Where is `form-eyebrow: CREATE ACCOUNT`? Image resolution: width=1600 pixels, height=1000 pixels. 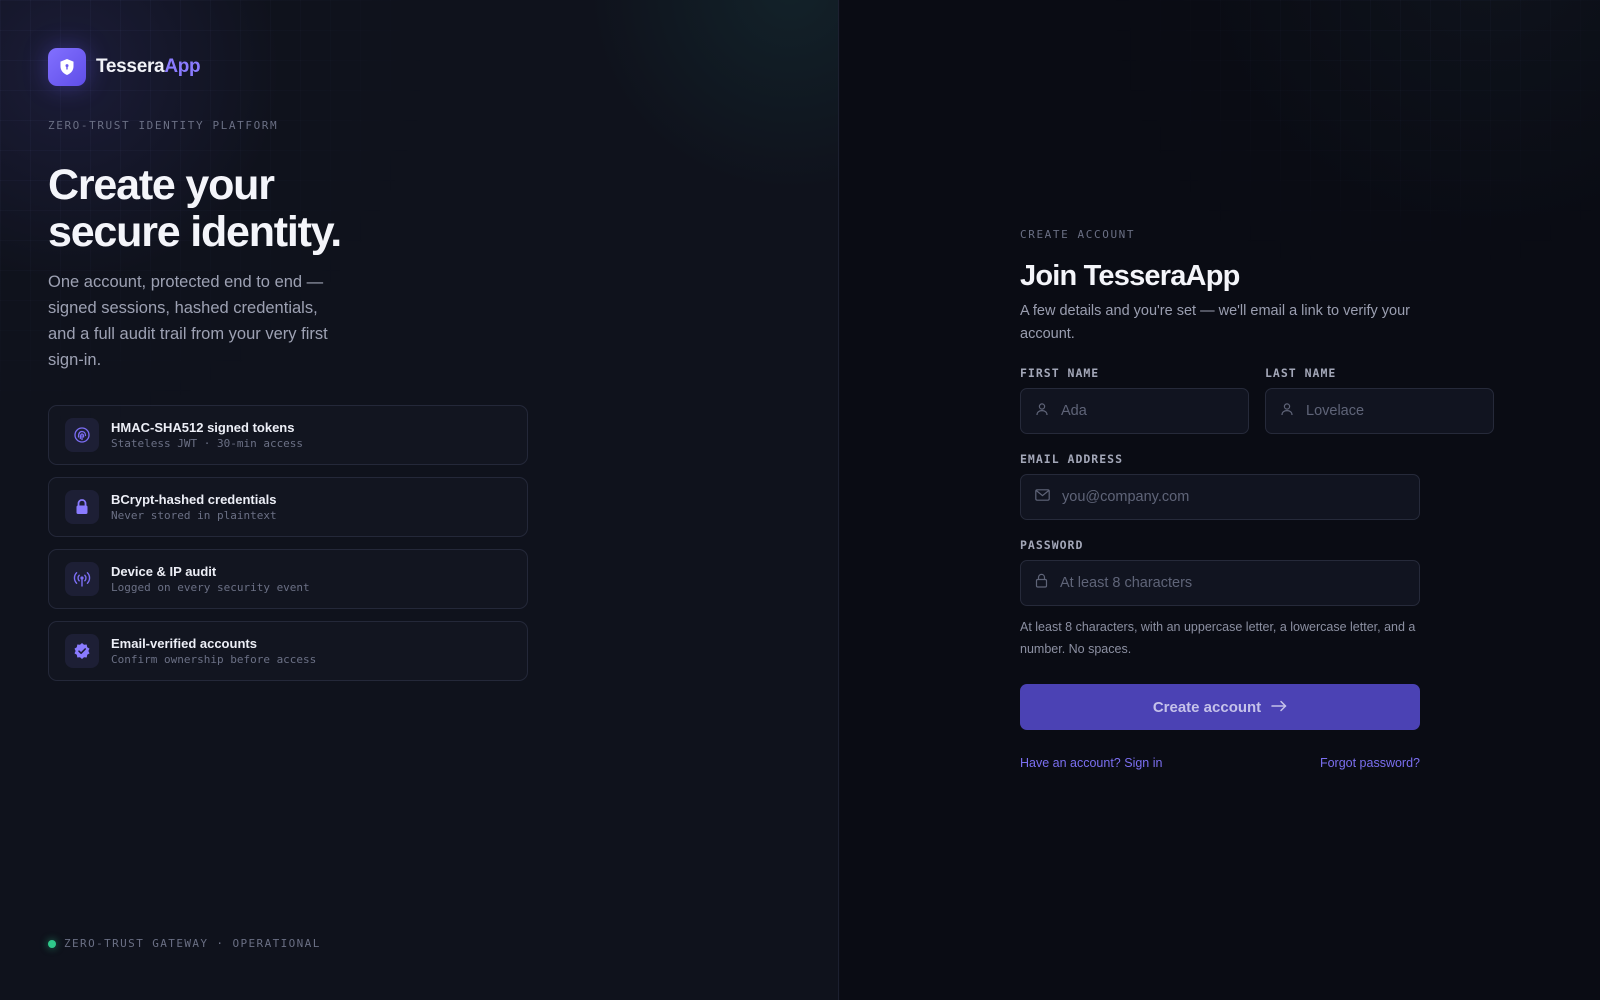 form-eyebrow: CREATE ACCOUNT is located at coordinates (1078, 234).